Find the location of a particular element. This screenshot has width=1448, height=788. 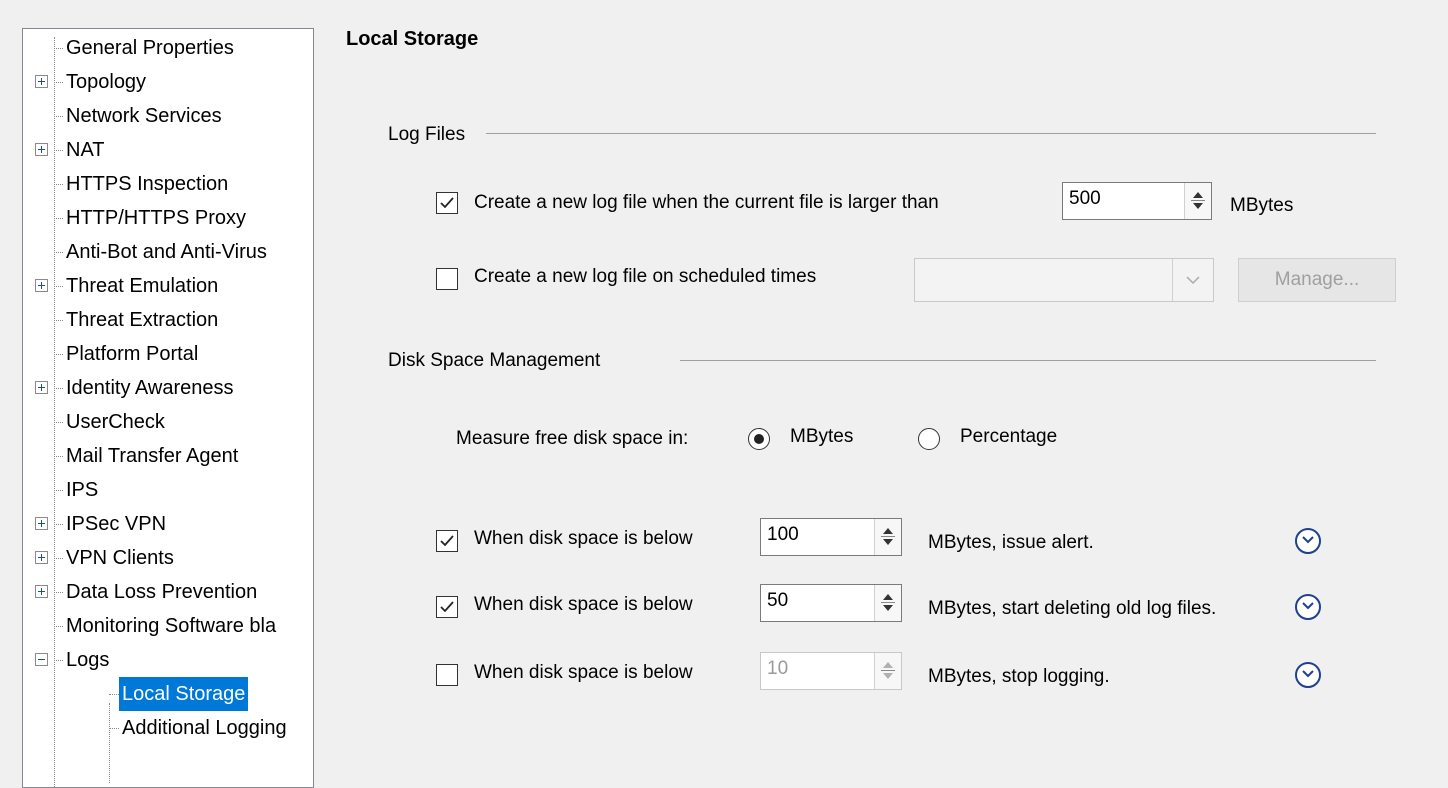

tree-item-label: Anti-Bot and Anti-Virus is located at coordinates (166, 252).